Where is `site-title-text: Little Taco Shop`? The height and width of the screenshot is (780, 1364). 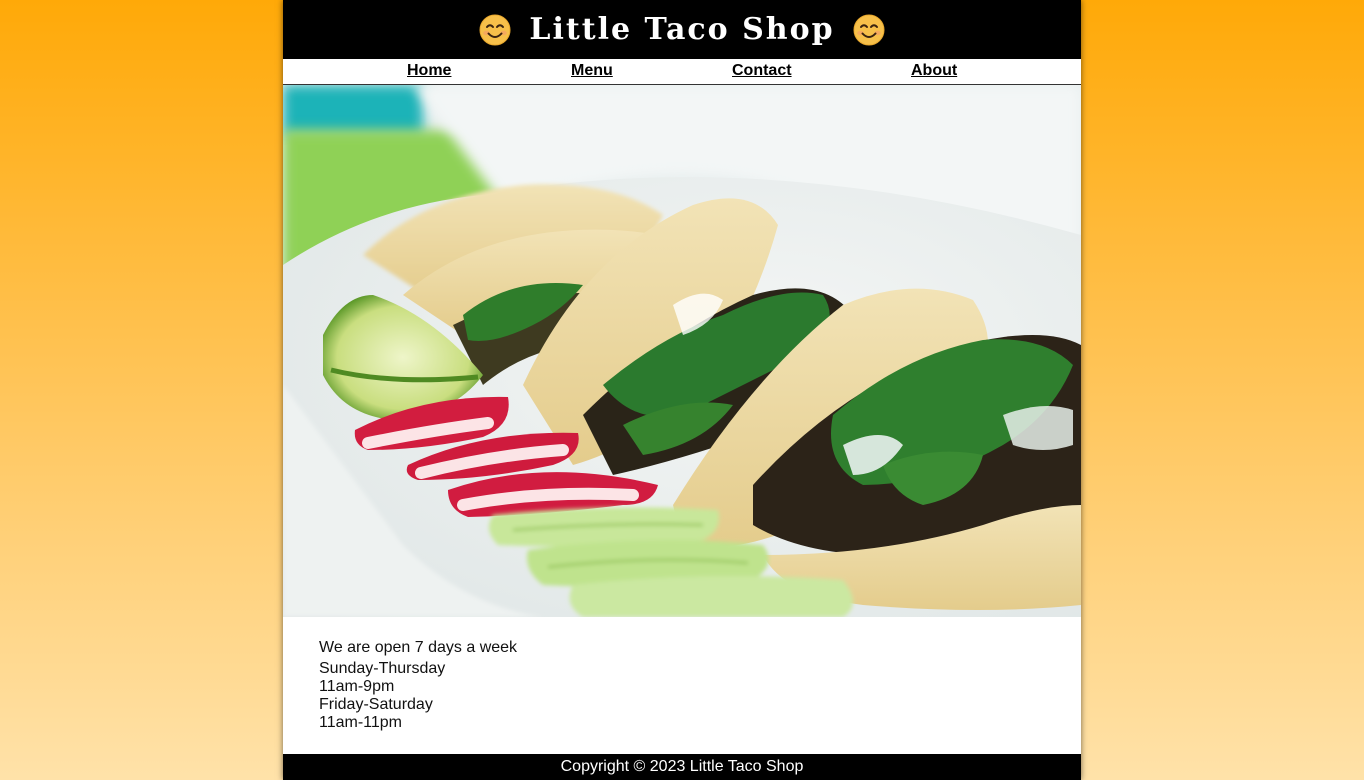
site-title-text: Little Taco Shop is located at coordinates (682, 29).